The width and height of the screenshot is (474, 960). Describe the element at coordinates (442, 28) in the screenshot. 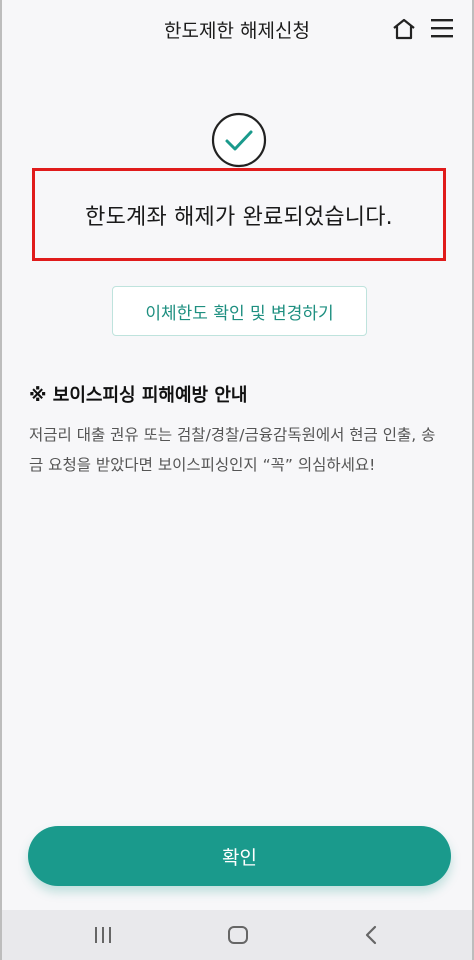

I see `hamburger-menu-icon` at that location.